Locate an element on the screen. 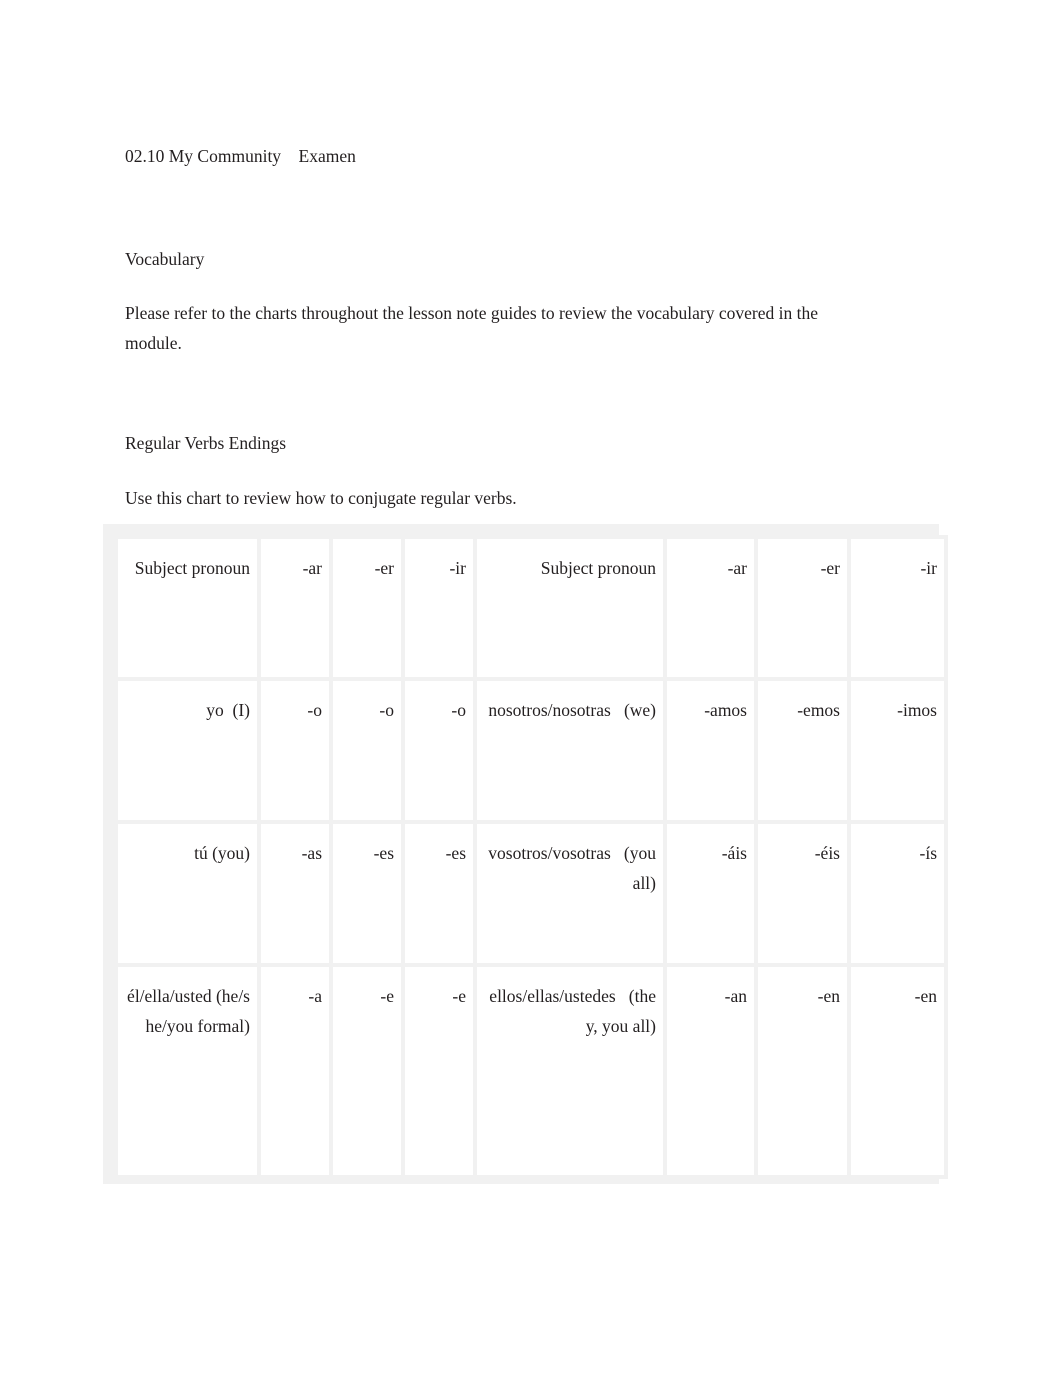  cell-ending-ar-plural: -áis is located at coordinates (710, 893).